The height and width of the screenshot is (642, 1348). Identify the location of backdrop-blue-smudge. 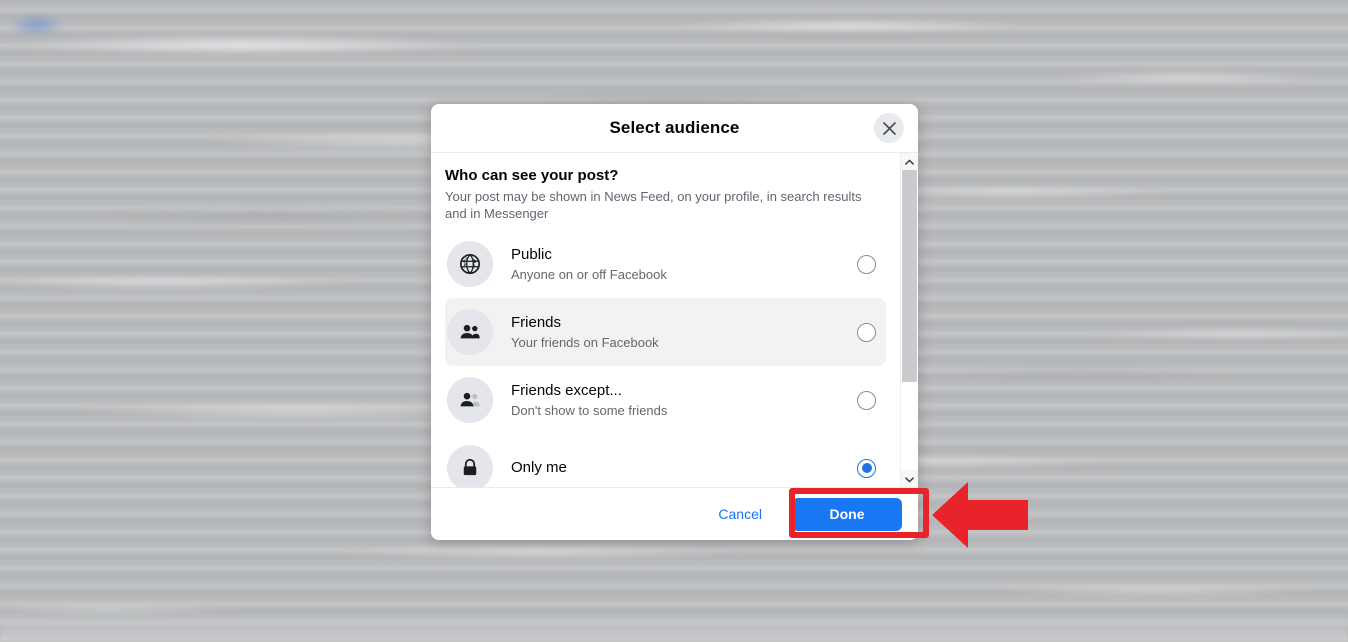
(37, 25).